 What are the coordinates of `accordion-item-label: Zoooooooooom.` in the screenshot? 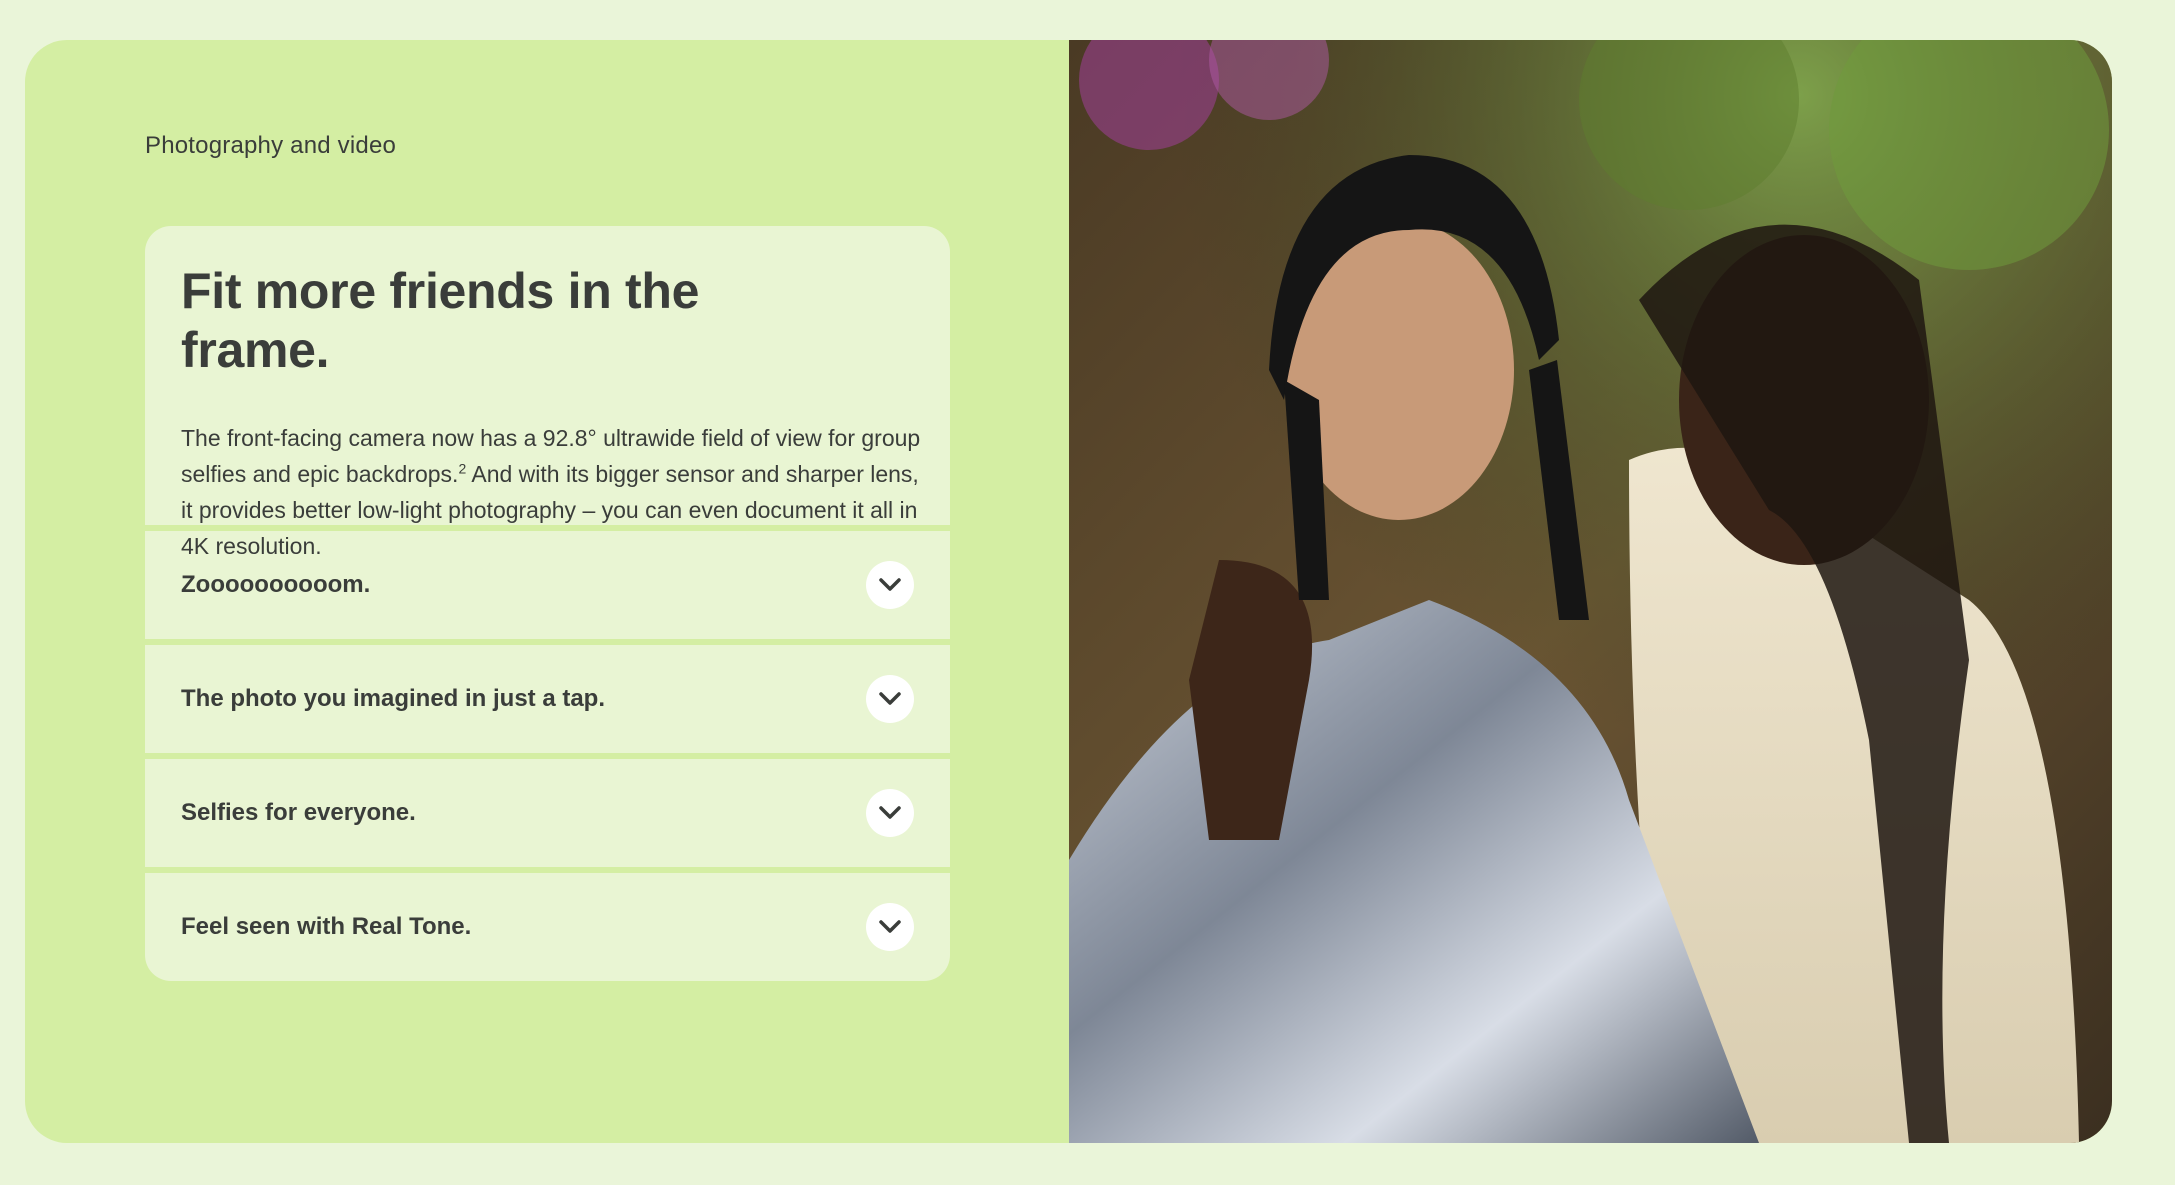 It's located at (276, 584).